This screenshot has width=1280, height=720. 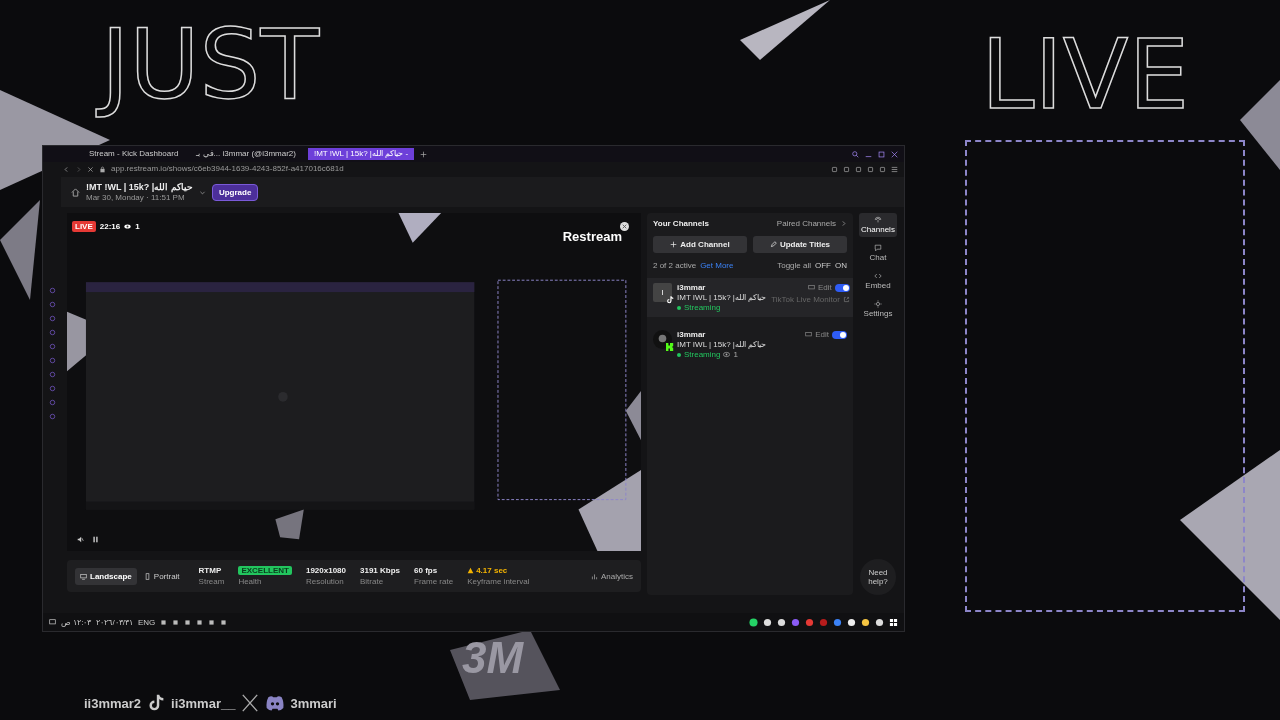 What do you see at coordinates (110, 226) in the screenshot?
I see `stream-time: 22:16` at bounding box center [110, 226].